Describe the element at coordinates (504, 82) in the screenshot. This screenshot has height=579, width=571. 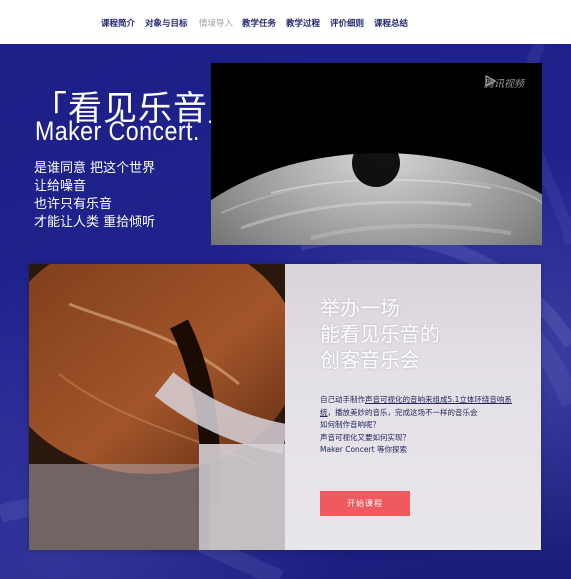
I see `video-logo: 腾讯视频` at that location.